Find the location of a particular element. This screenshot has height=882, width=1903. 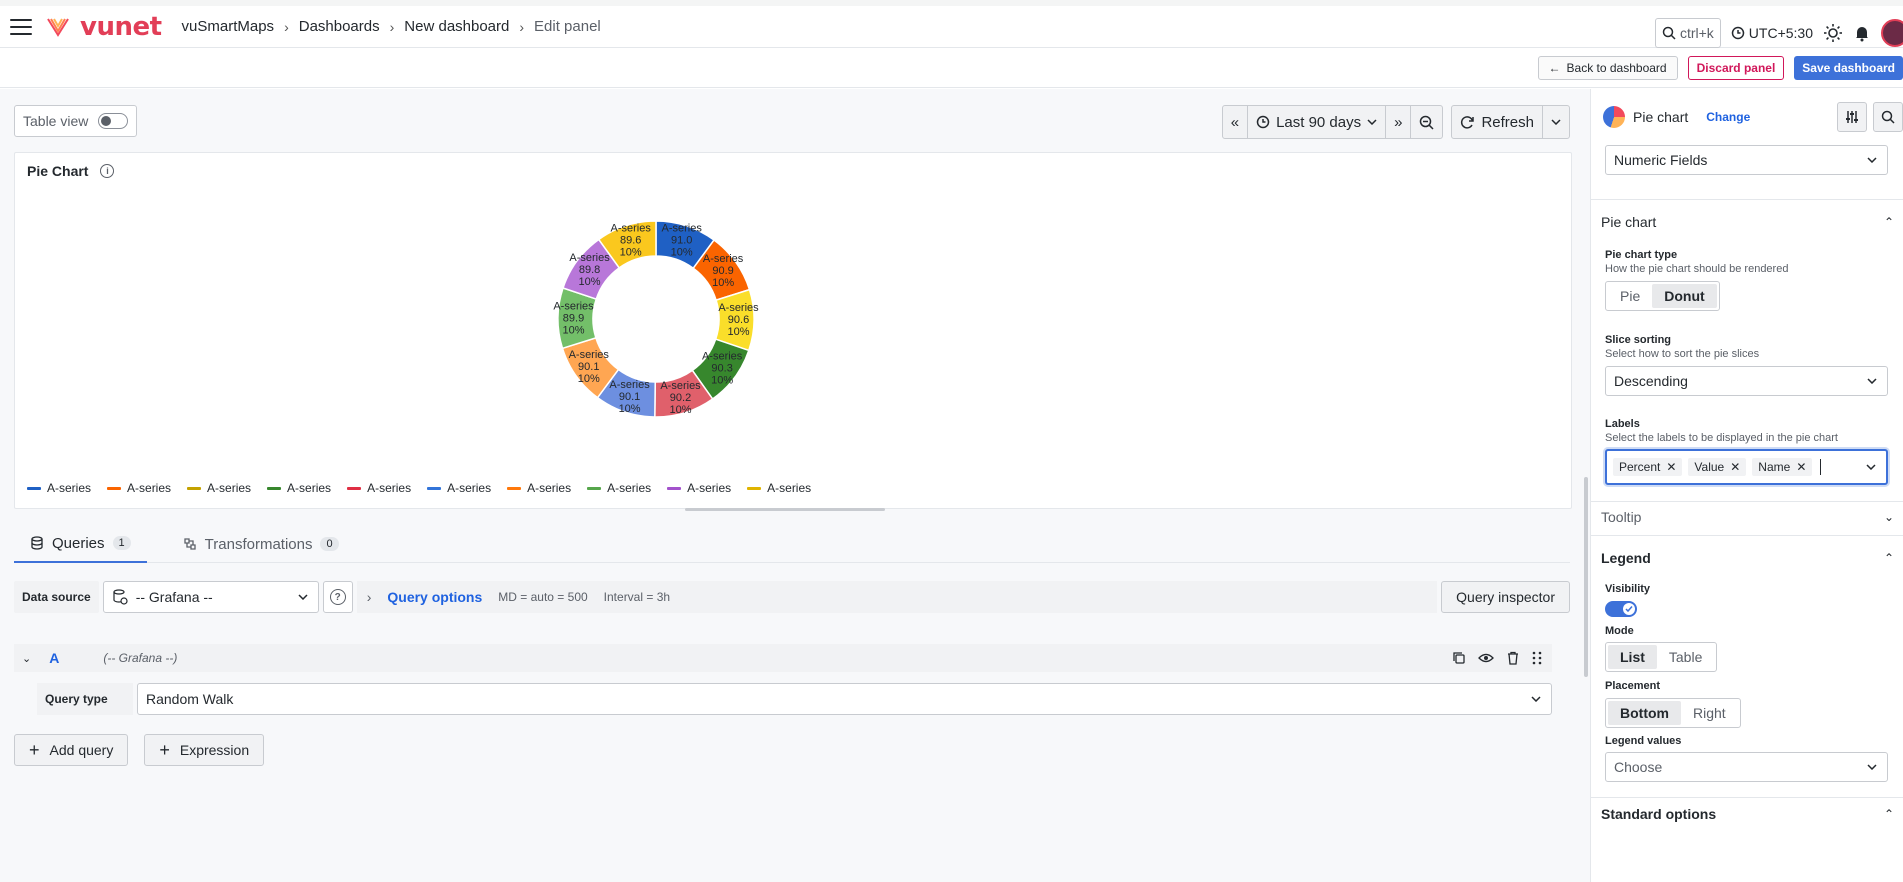

query-row-header: ⌄ A (-- Grafana --) is located at coordinates (783, 658).